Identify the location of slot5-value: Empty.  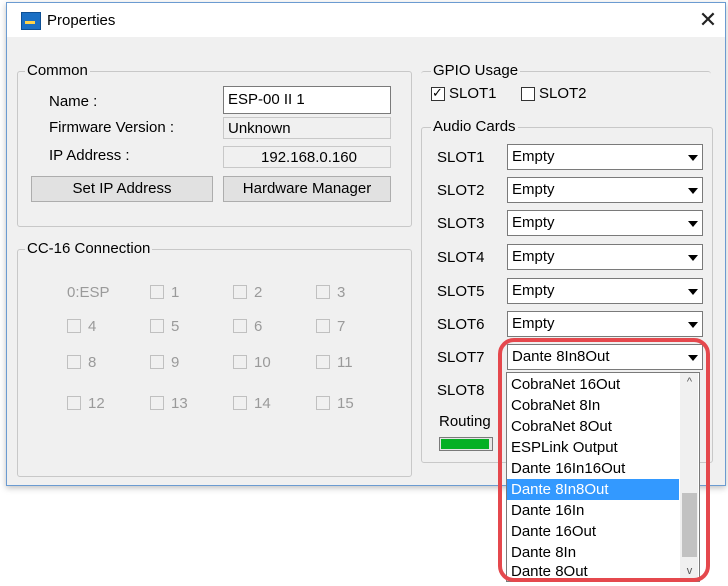
(533, 290).